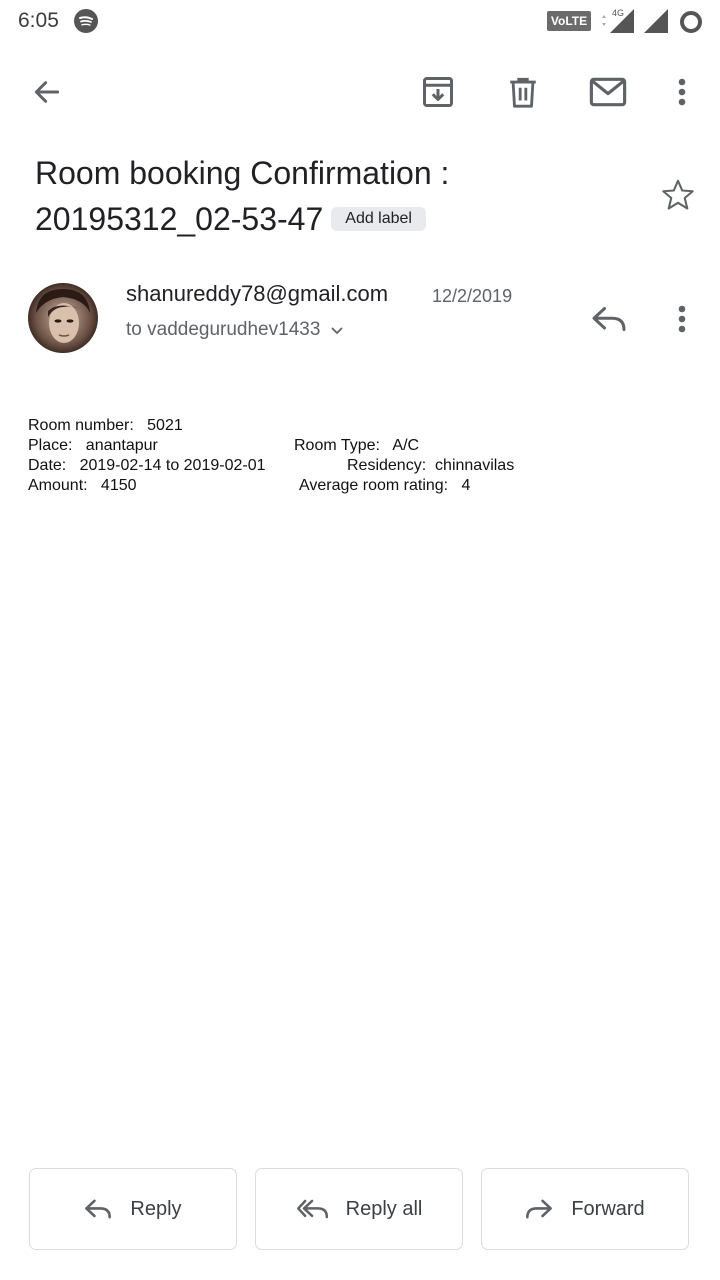 This screenshot has width=720, height=1280. Describe the element at coordinates (472, 296) in the screenshot. I see `email-date: 12/2/2019` at that location.